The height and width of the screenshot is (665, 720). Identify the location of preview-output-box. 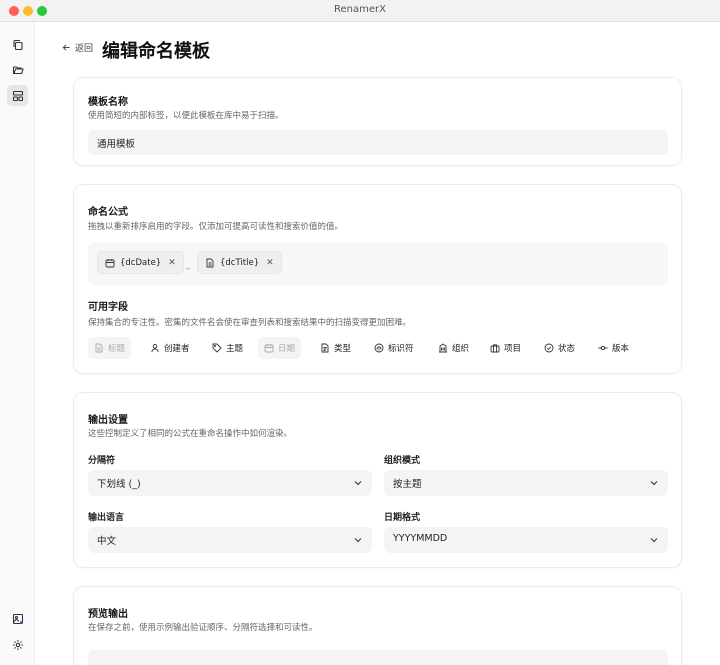
(378, 657).